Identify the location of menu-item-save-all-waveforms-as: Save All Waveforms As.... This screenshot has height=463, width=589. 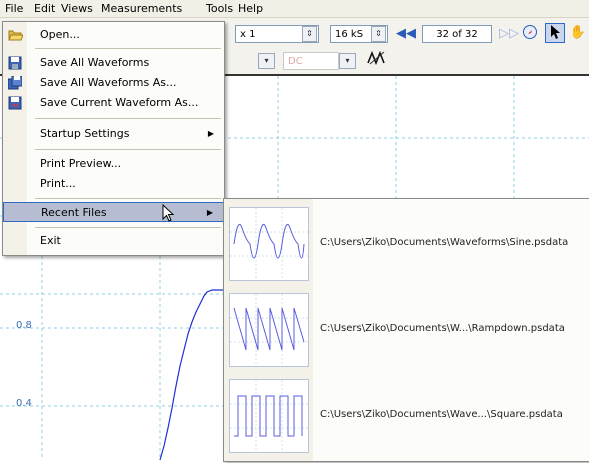
(113, 83).